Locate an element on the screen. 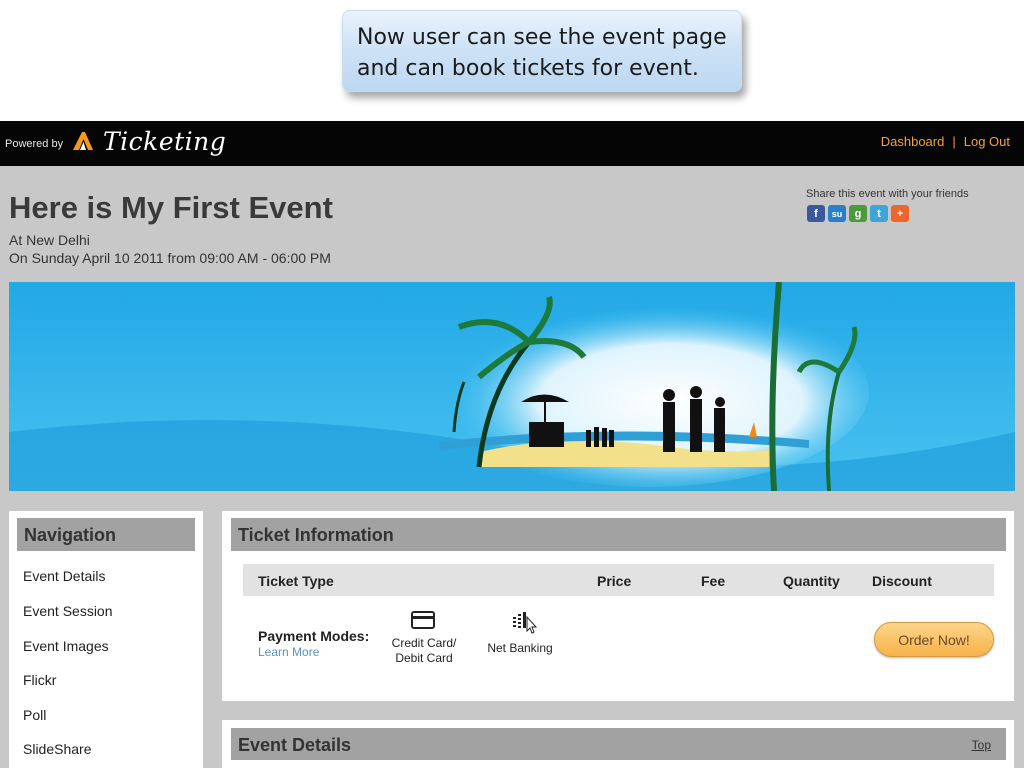 The height and width of the screenshot is (768, 1024). ticket-table-header: Ticket Type Price Fee Quantity Discount is located at coordinates (618, 580).